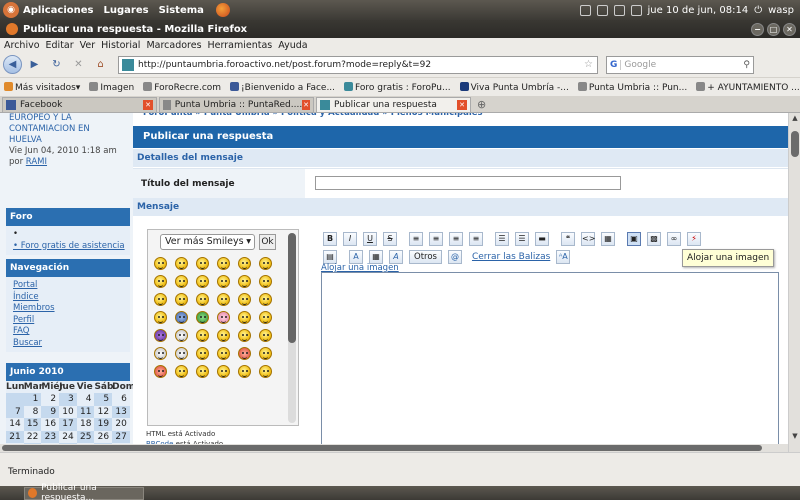  Describe the element at coordinates (773, 29) in the screenshot. I see `maximize-button: □` at that location.